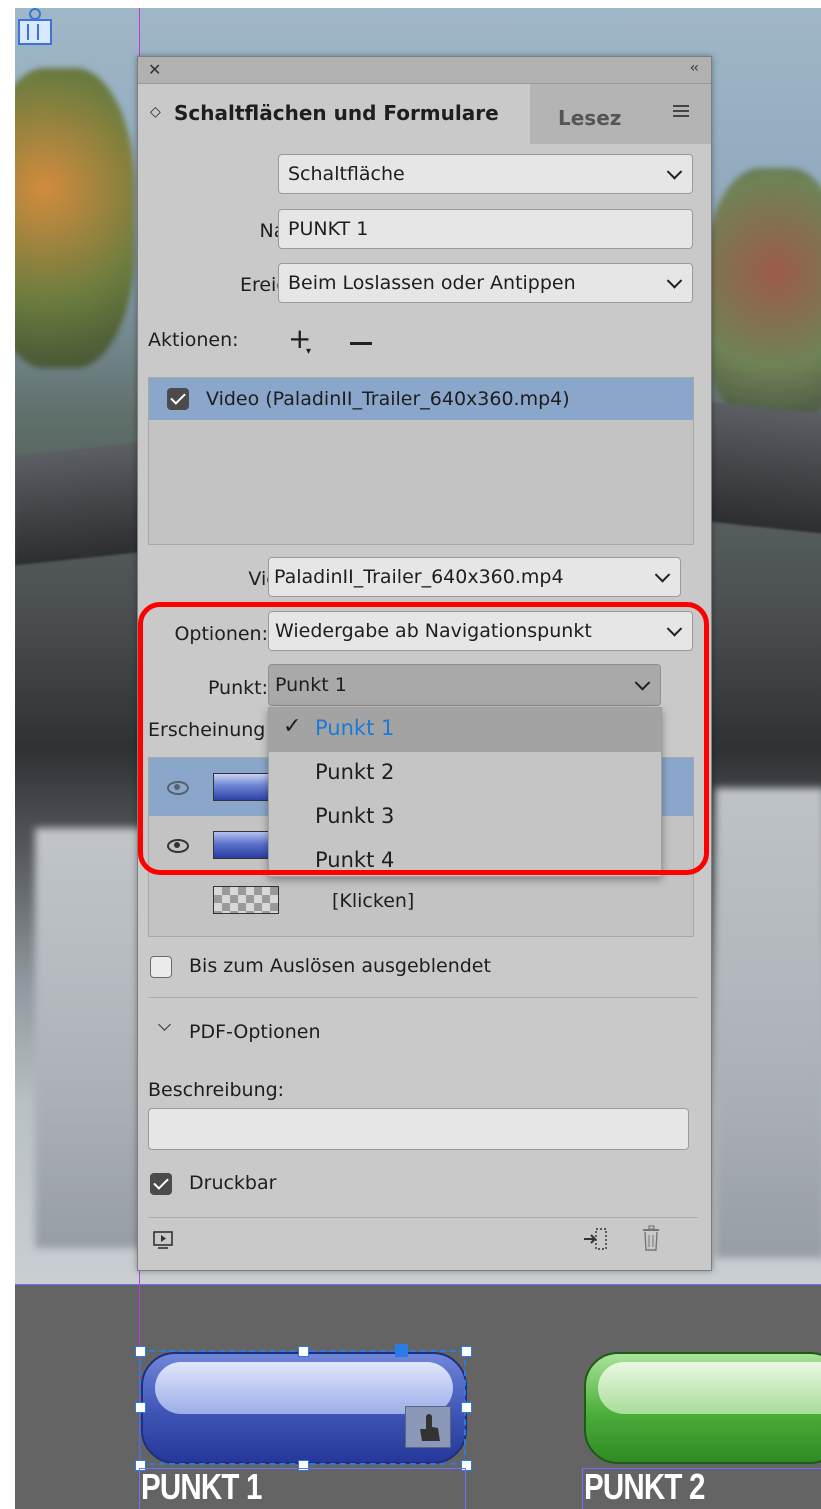  What do you see at coordinates (302, 1407) in the screenshot?
I see `selection-frame` at bounding box center [302, 1407].